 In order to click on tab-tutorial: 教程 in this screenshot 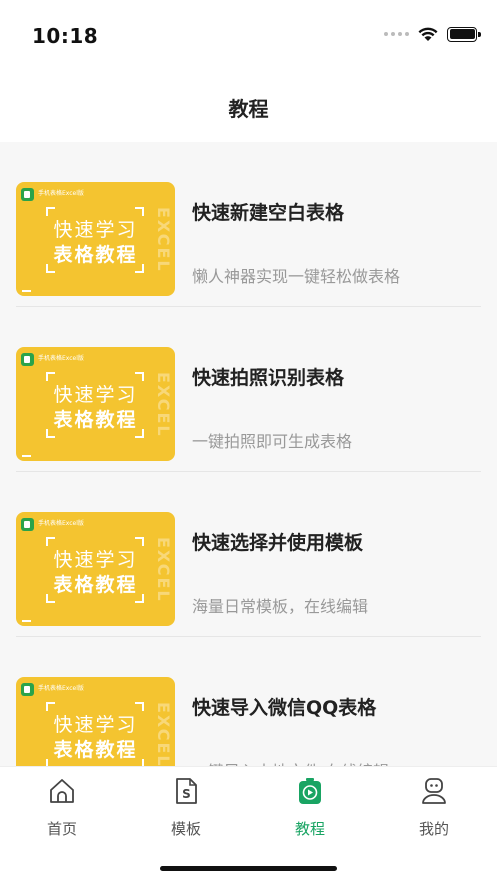, I will do `click(310, 807)`.